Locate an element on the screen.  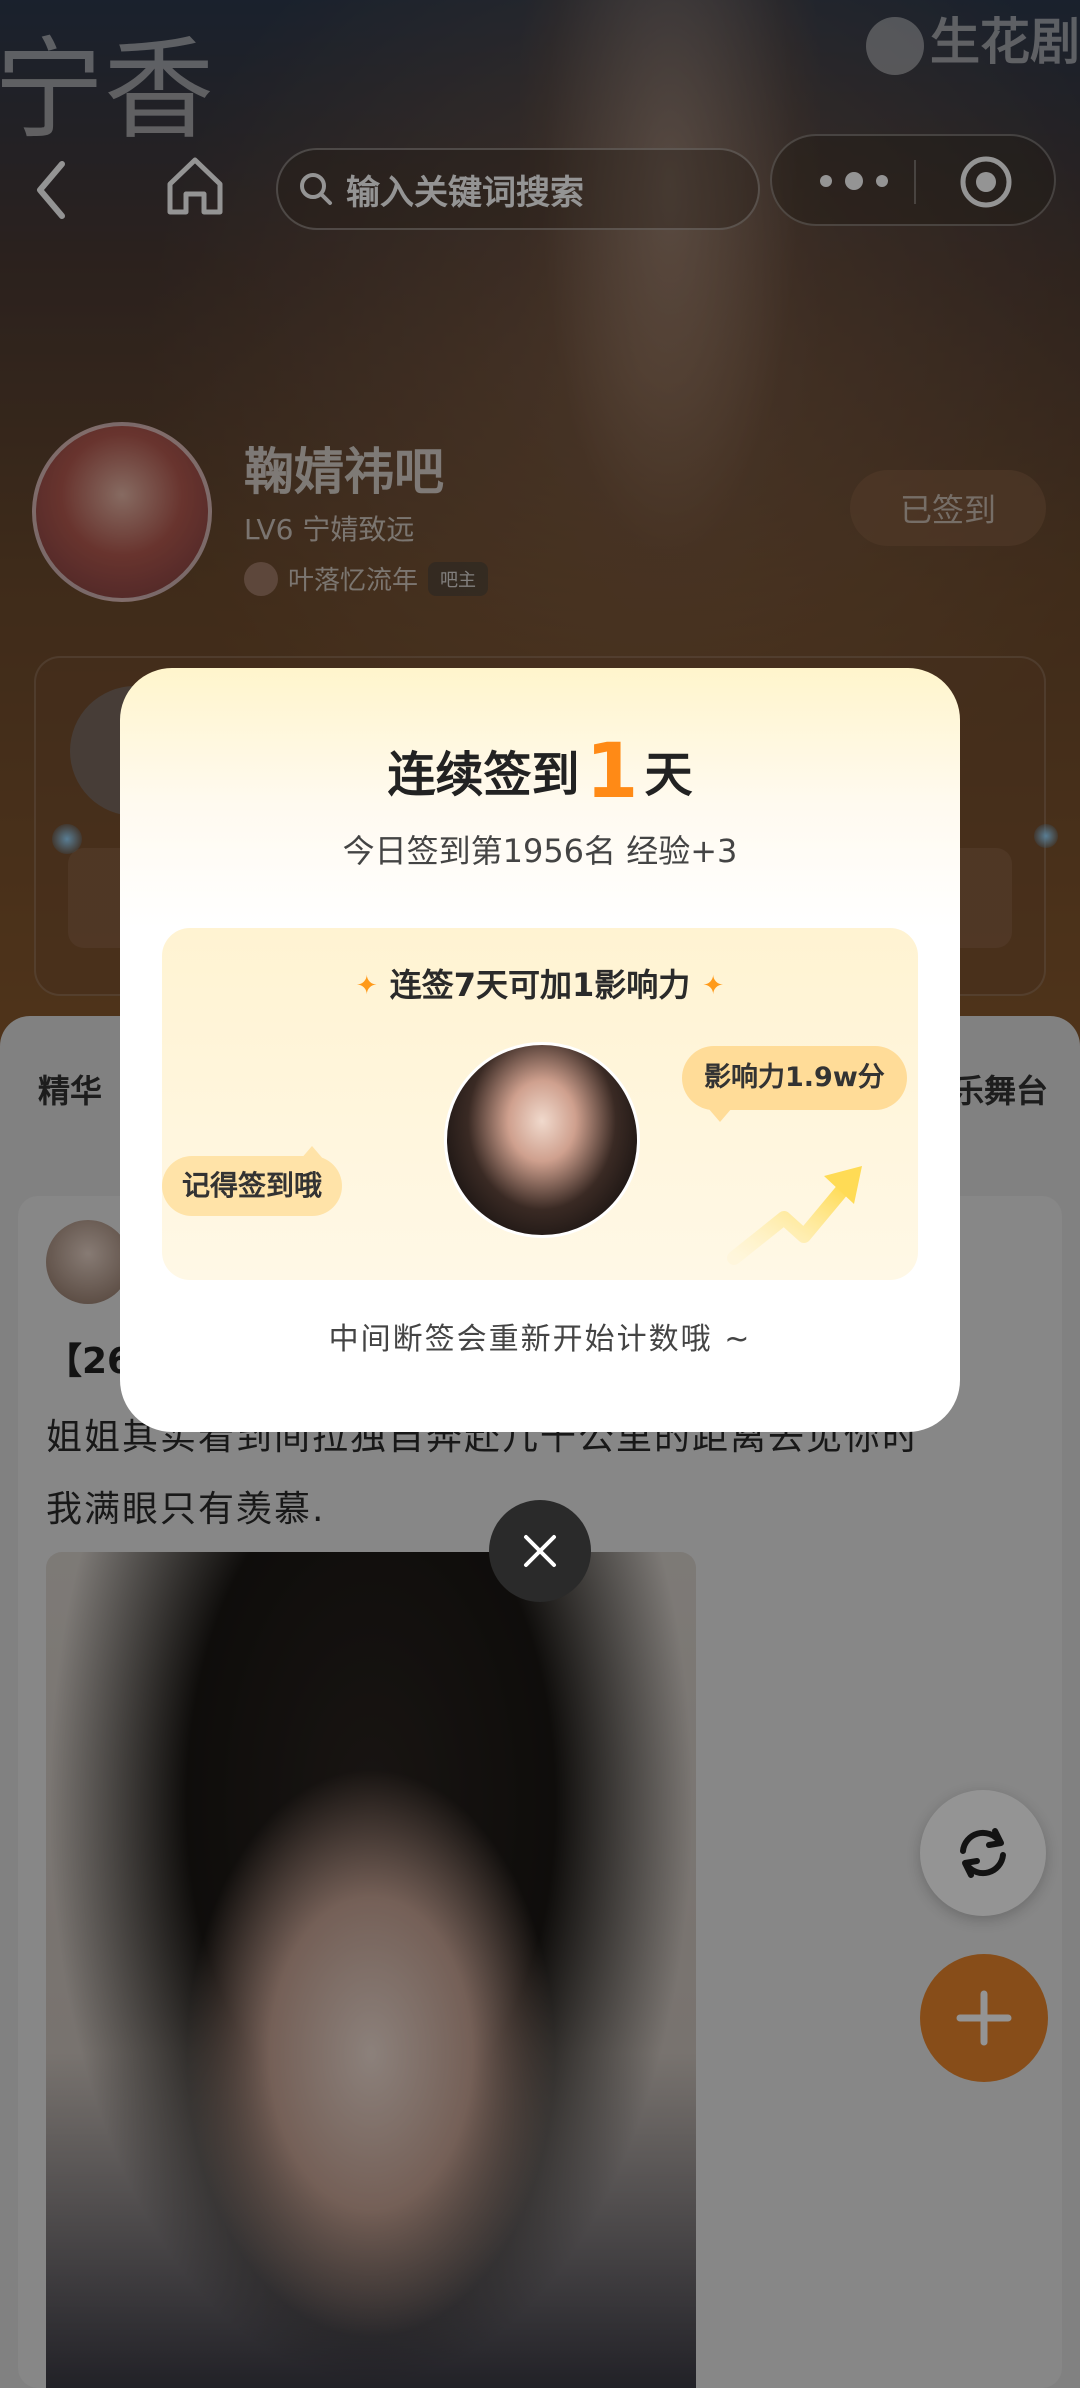
reward-title: ✦ 连签7天可加1影响力 ✦ is located at coordinates (540, 983).